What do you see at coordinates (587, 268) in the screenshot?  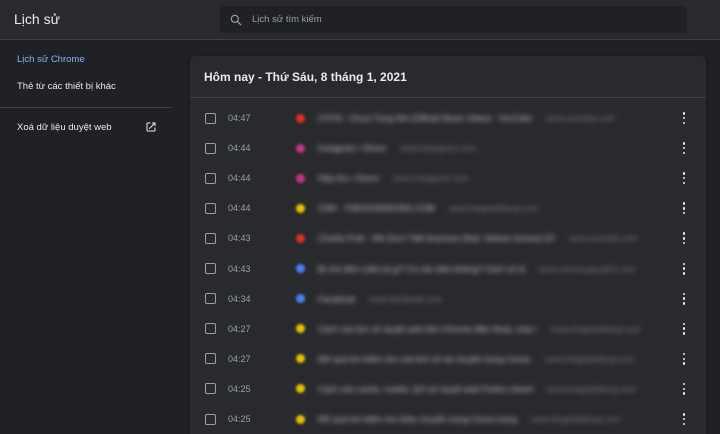 I see `row-domain: www.vinmecgiaydich.com` at bounding box center [587, 268].